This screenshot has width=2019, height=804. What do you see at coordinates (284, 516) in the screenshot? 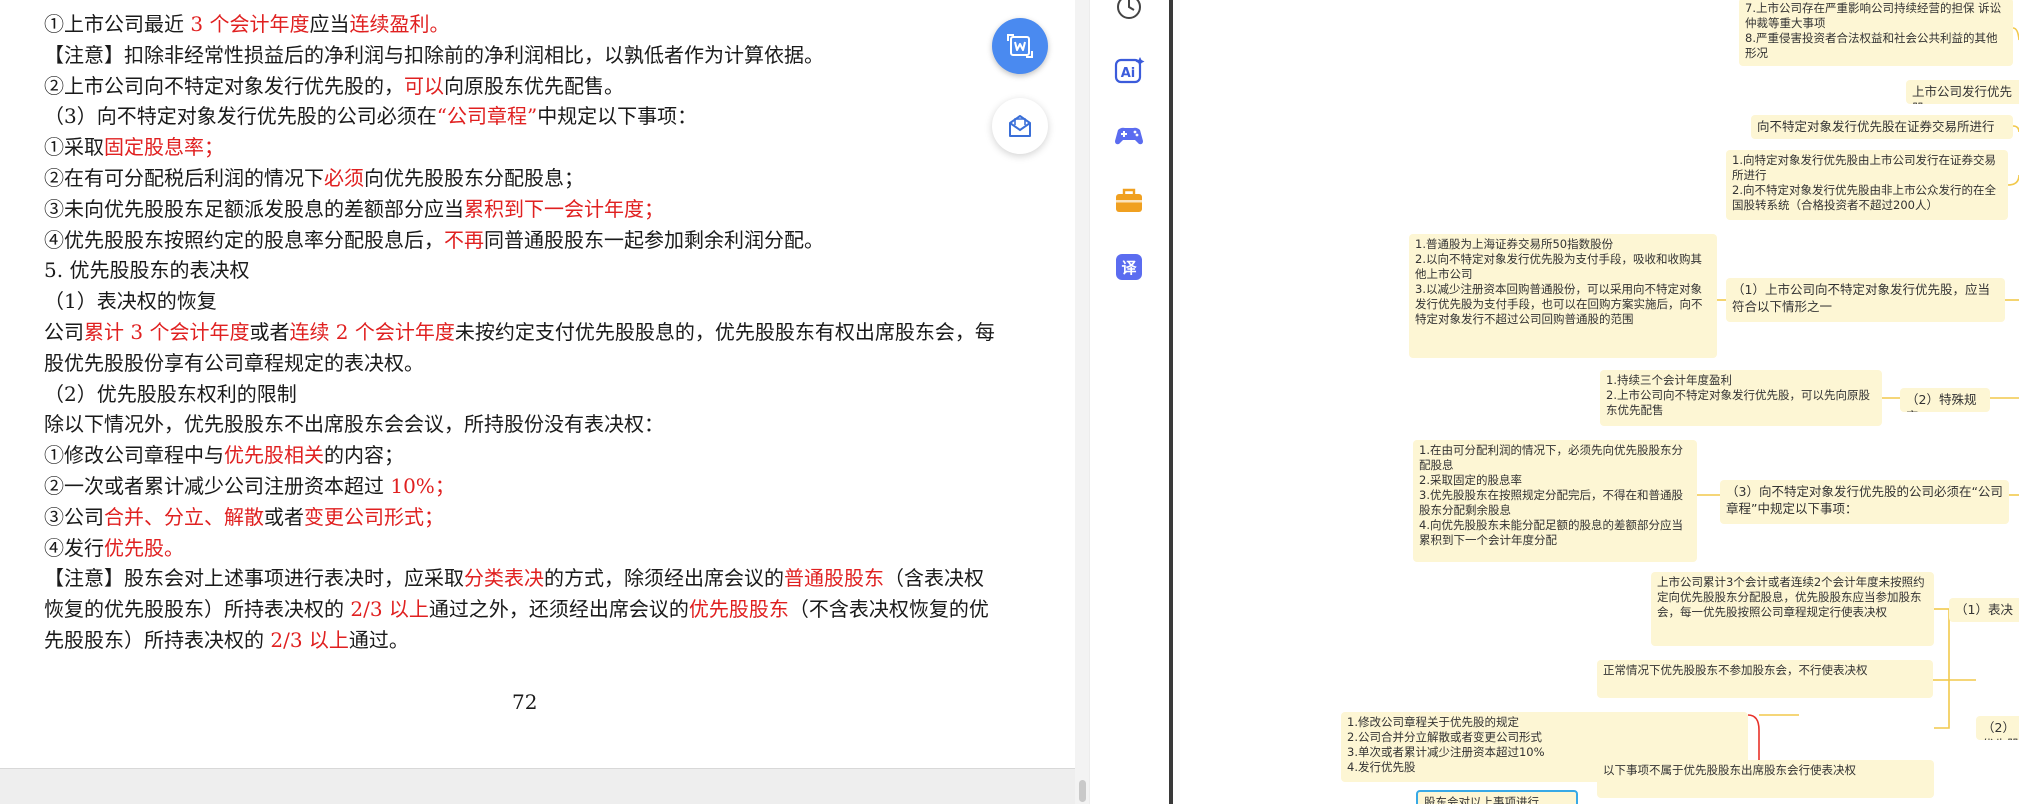
I see `text-span: 或者` at bounding box center [284, 516].